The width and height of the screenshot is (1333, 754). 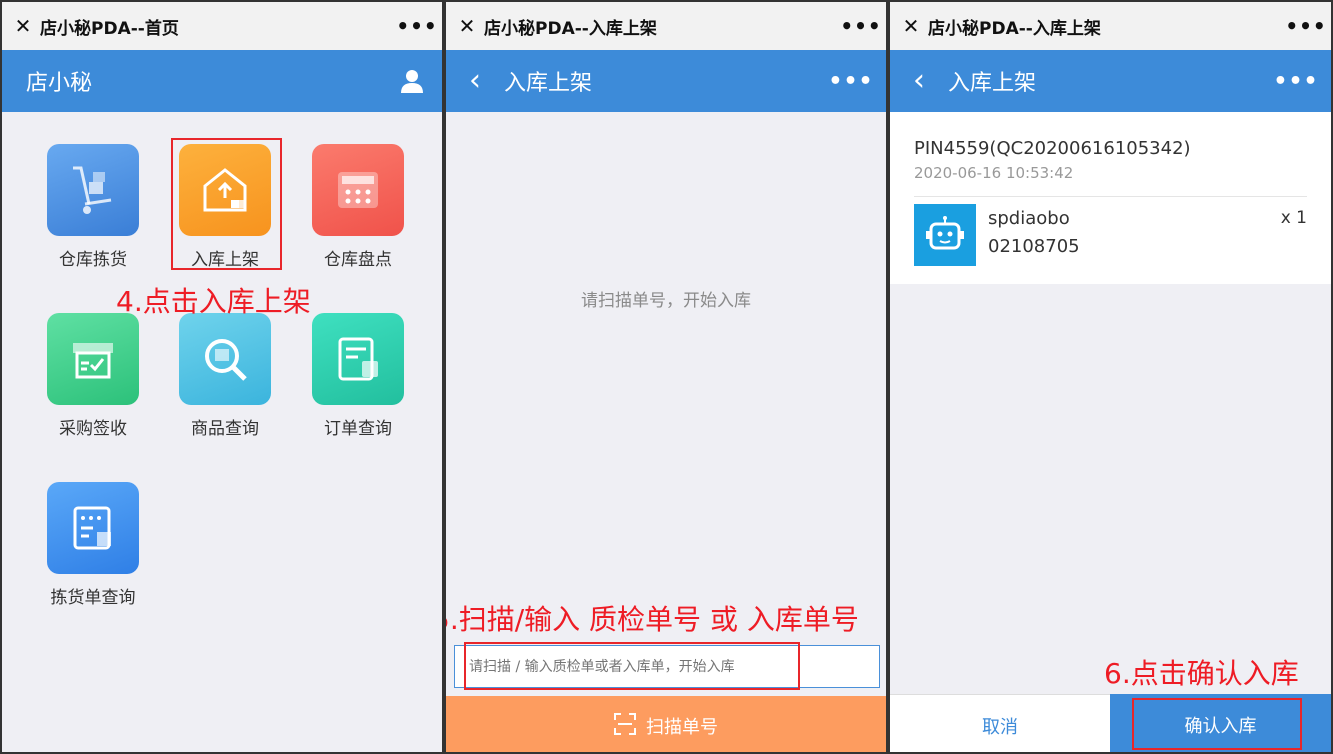 I want to click on calculator-icon, so click(x=358, y=190).